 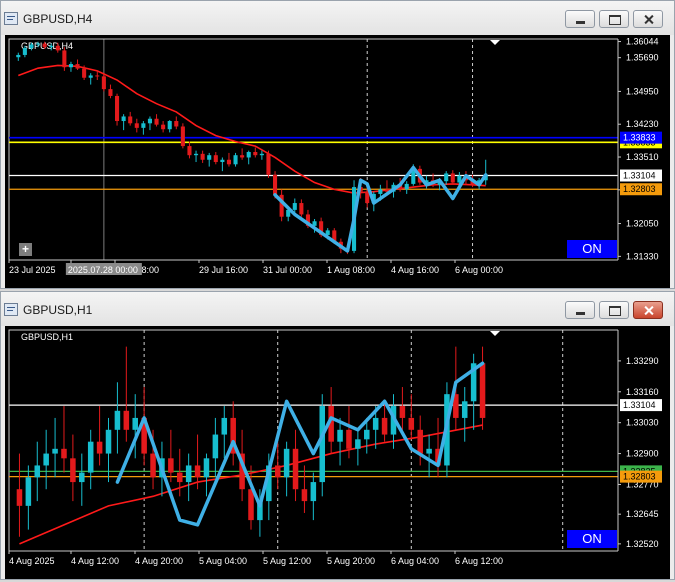 I want to click on price-tick-label: 1.33030, so click(x=642, y=423).